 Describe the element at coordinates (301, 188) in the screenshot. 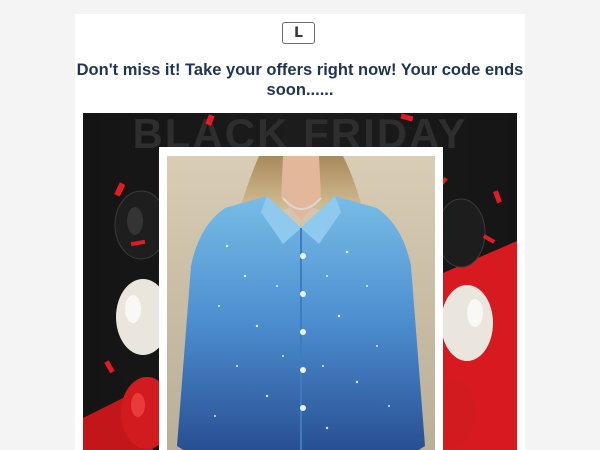

I see `neck` at that location.